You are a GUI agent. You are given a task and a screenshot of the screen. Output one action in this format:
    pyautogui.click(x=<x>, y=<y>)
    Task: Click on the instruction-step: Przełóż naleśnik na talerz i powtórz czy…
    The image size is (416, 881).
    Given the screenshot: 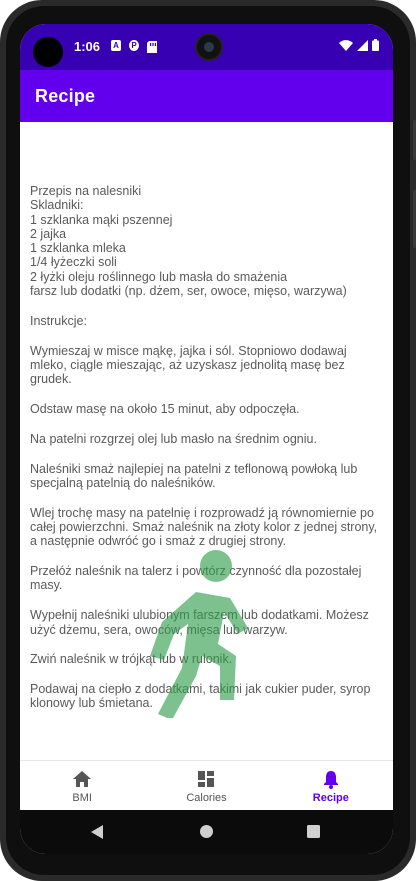 What is the action you would take?
    pyautogui.click(x=196, y=578)
    